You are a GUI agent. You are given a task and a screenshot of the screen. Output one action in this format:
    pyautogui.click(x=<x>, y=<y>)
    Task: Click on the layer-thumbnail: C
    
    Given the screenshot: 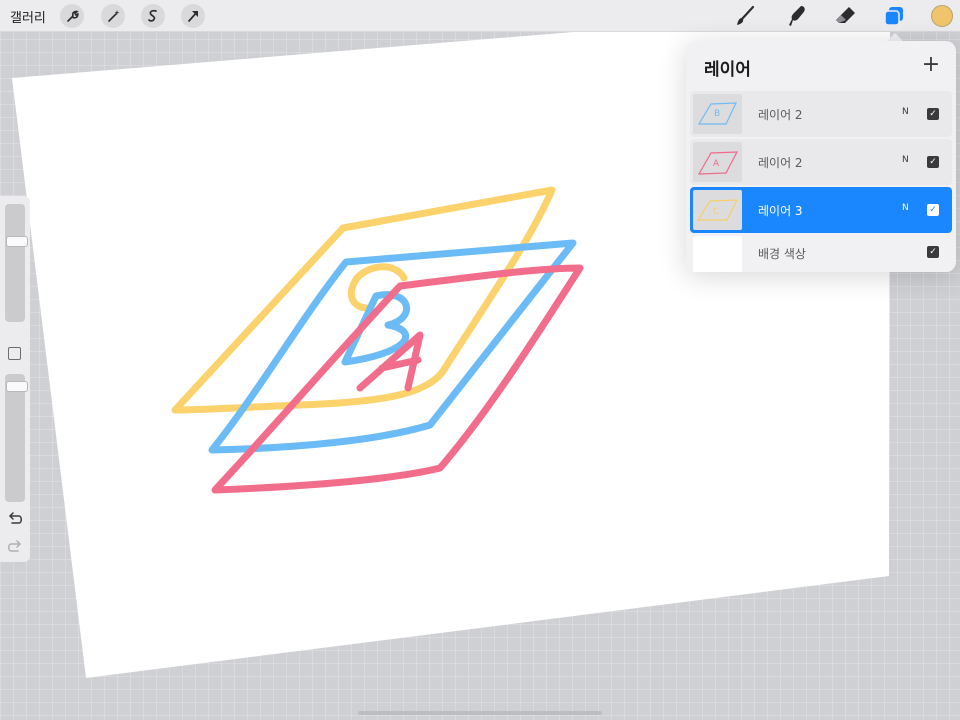 What is the action you would take?
    pyautogui.click(x=717, y=210)
    